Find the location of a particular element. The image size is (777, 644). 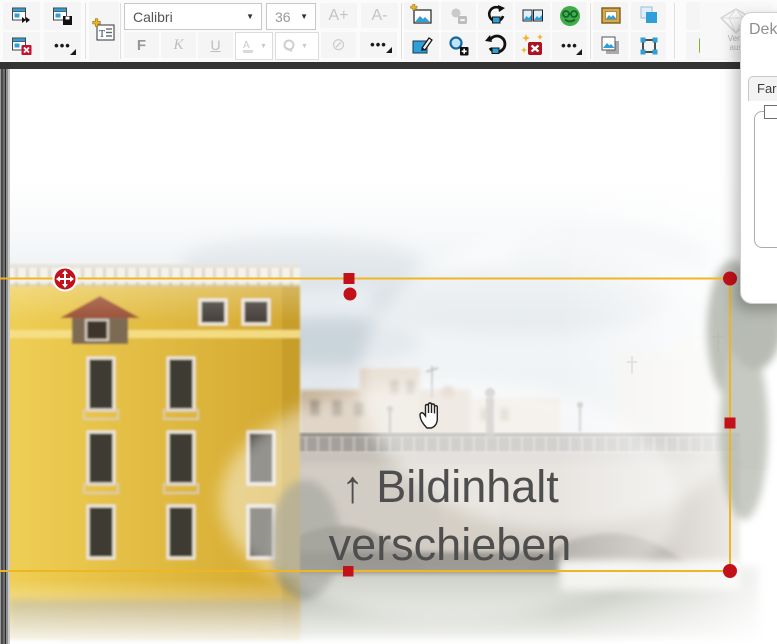

font-decrease-label: A- is located at coordinates (379, 15).